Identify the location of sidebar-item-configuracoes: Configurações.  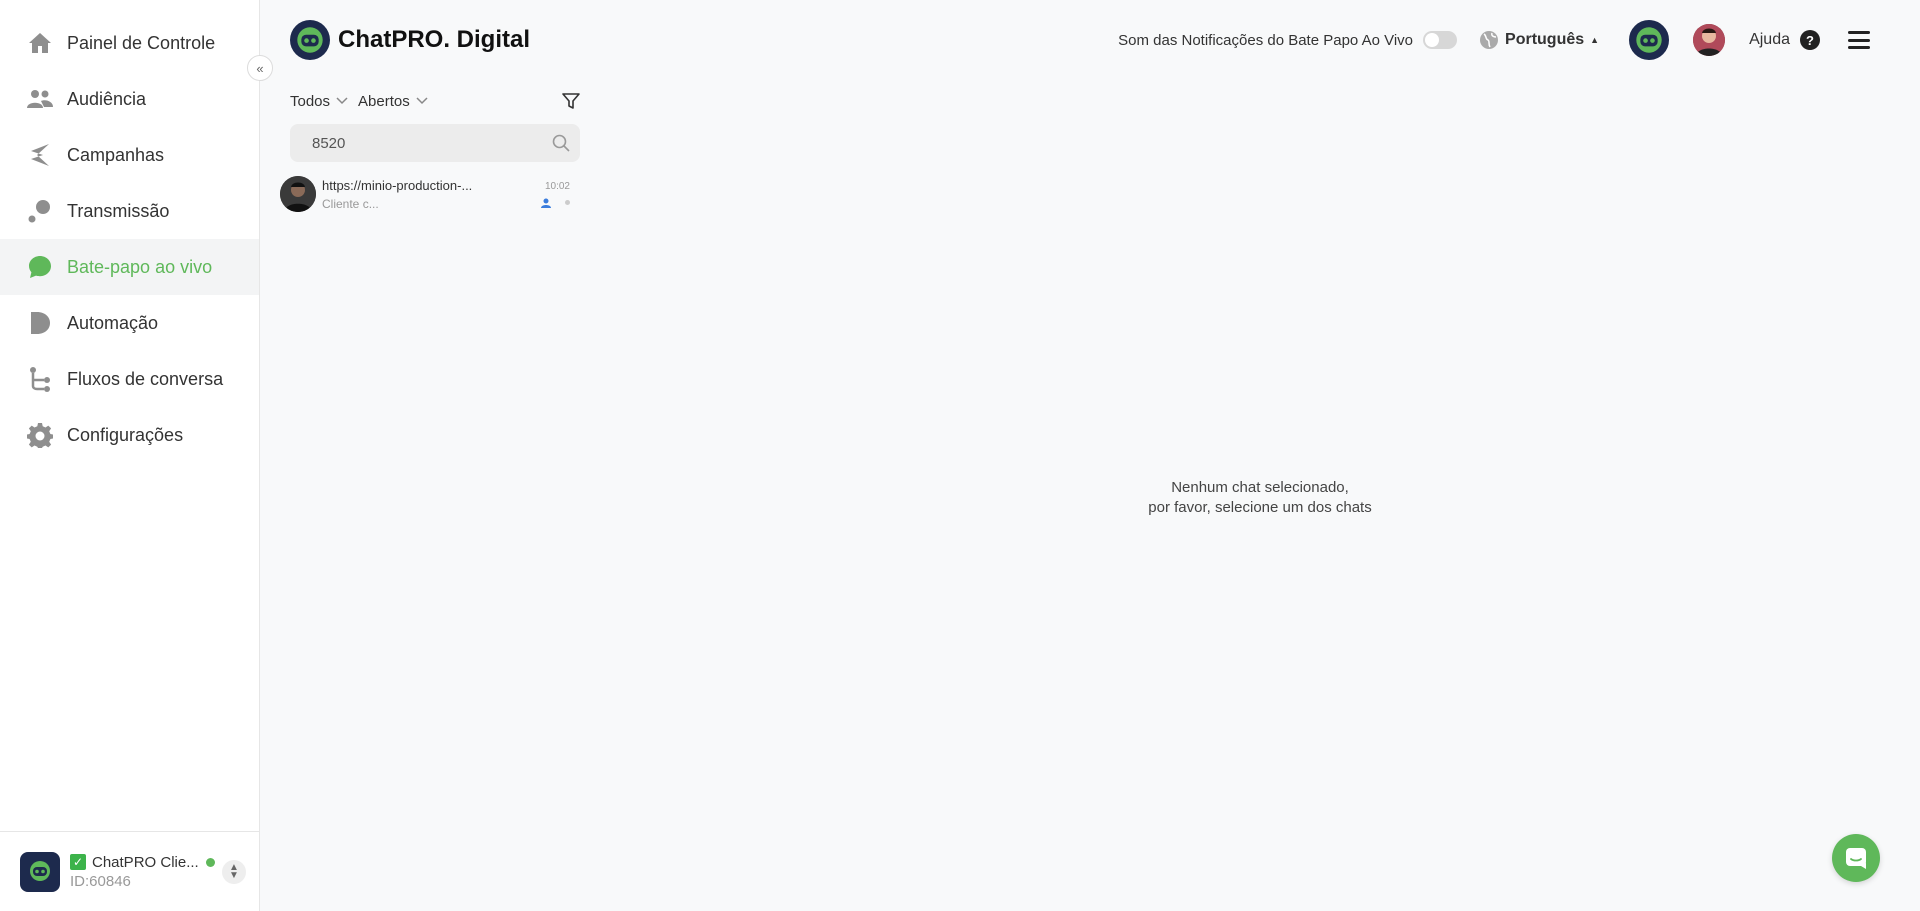
(129, 435).